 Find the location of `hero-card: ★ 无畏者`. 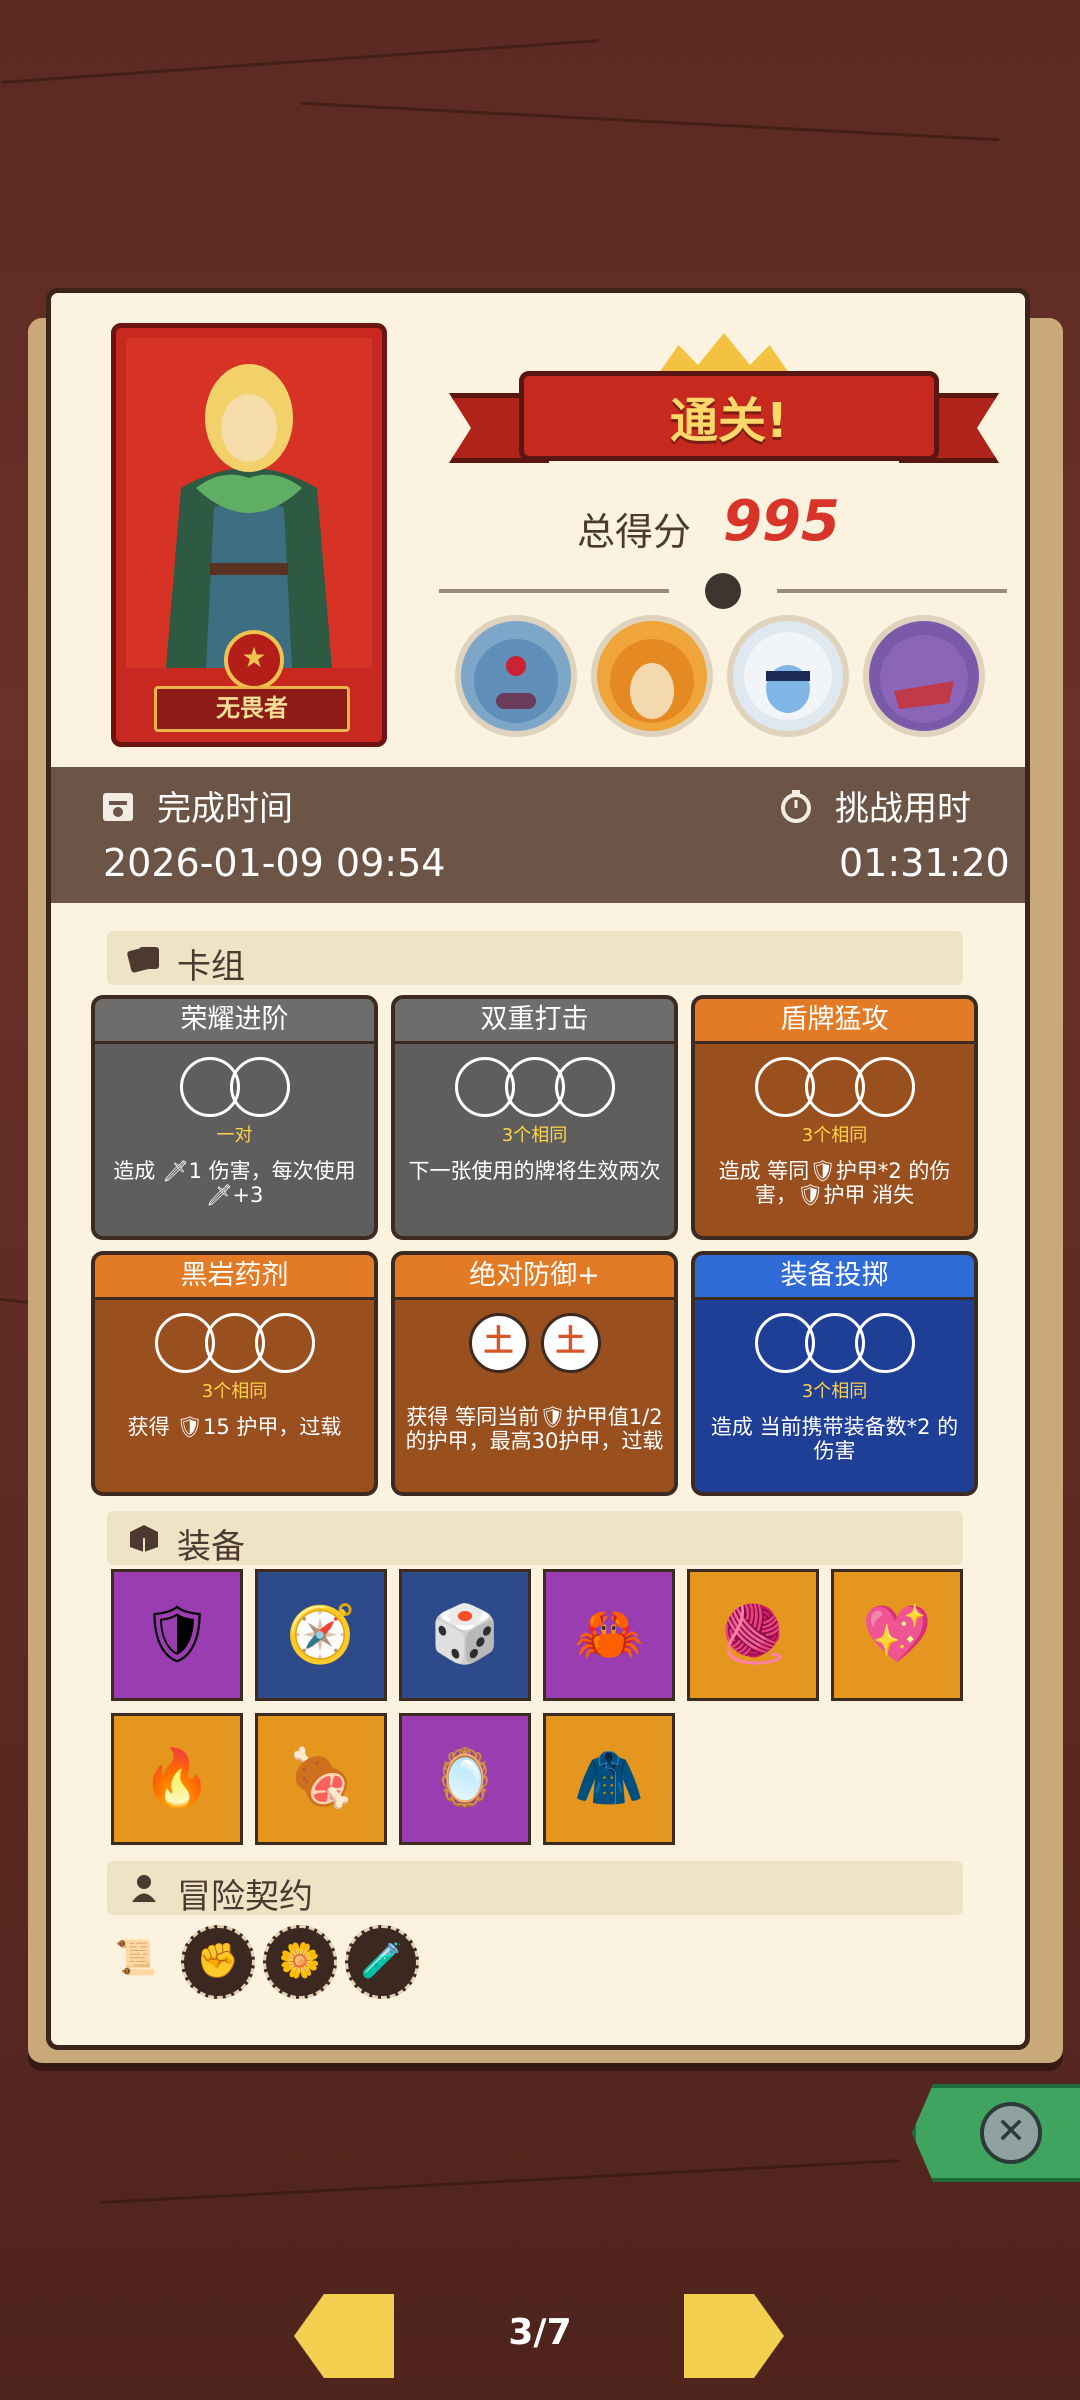

hero-card: ★ 无畏者 is located at coordinates (249, 535).